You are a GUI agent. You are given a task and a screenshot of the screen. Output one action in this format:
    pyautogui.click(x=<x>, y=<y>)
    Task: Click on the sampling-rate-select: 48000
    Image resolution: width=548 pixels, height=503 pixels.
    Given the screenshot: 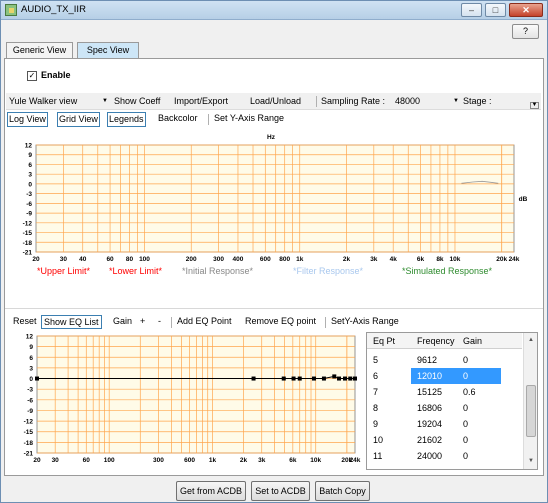 What is the action you would take?
    pyautogui.click(x=407, y=101)
    